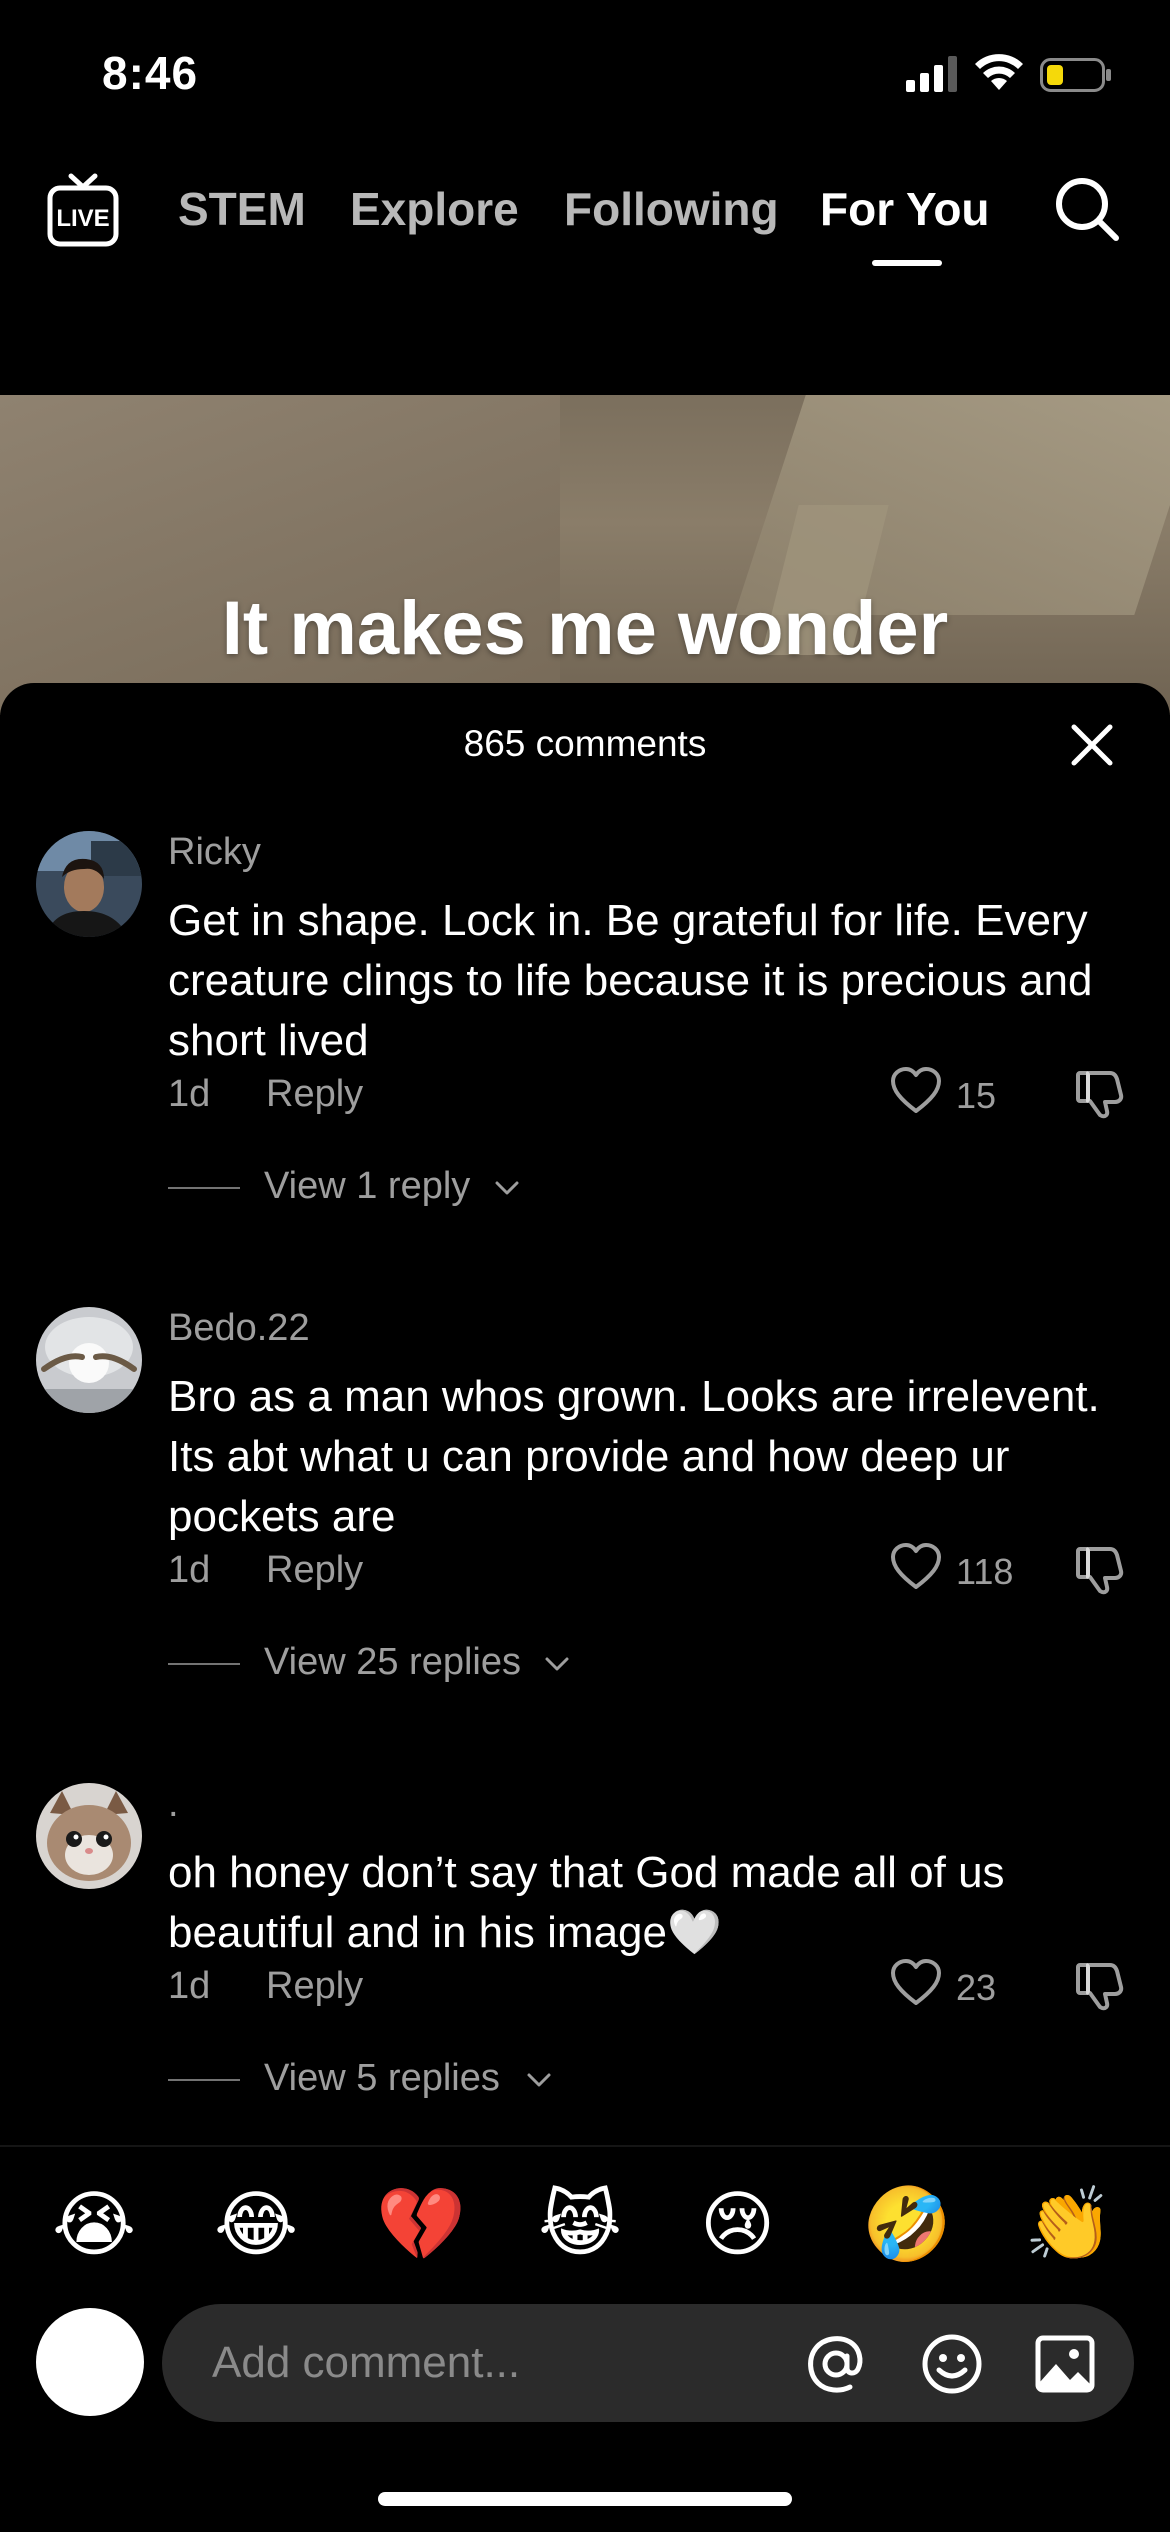 Image resolution: width=1170 pixels, height=2532 pixels. Describe the element at coordinates (585, 555) in the screenshot. I see `video-preview: It makes me wonder` at that location.